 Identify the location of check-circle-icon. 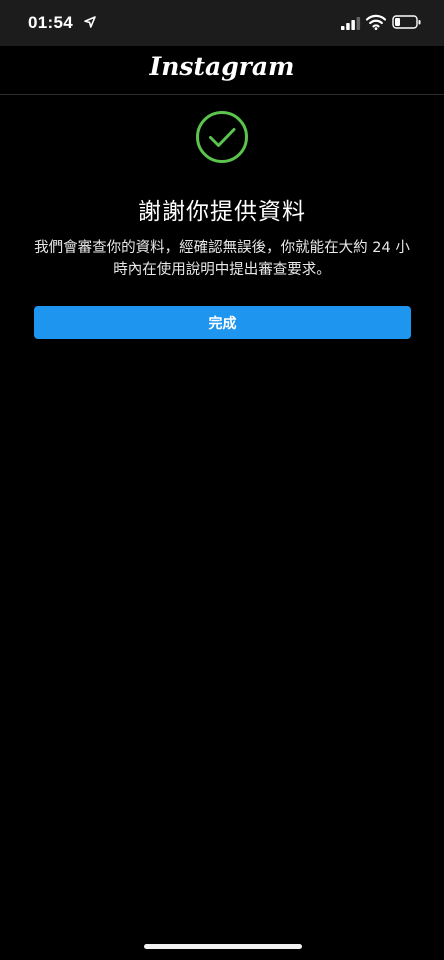
(222, 137).